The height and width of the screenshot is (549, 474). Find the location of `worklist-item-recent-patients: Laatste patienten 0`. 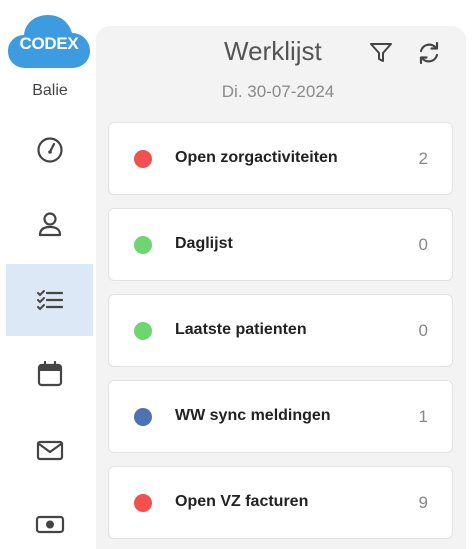

worklist-item-recent-patients: Laatste patienten 0 is located at coordinates (280, 330).